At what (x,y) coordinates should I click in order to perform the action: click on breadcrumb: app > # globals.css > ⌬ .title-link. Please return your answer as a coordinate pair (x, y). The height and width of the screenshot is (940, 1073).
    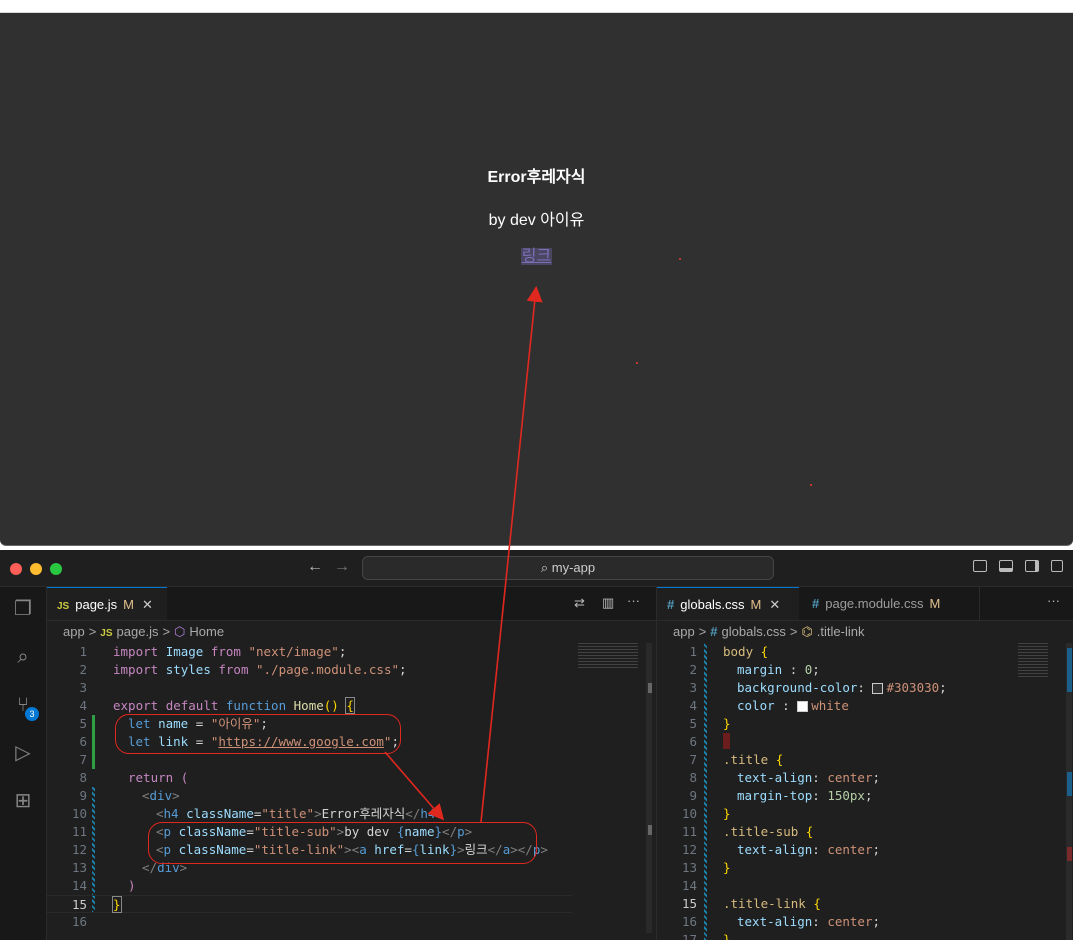
    Looking at the image, I should click on (770, 632).